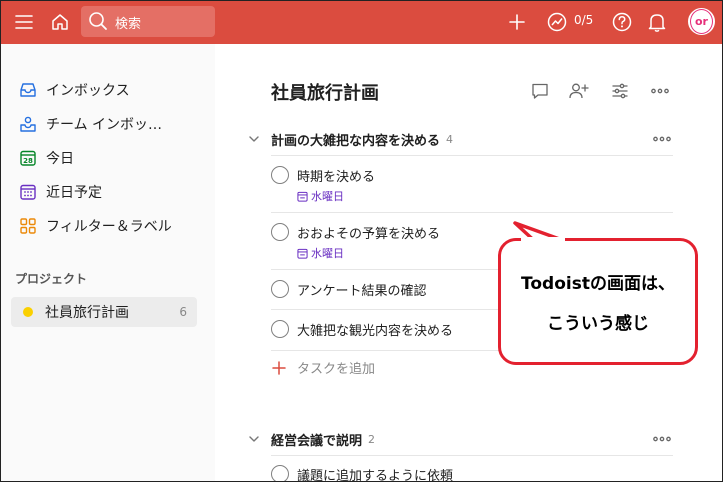 Image resolution: width=723 pixels, height=482 pixels. What do you see at coordinates (336, 175) in the screenshot?
I see `task-text: 時期を決める` at bounding box center [336, 175].